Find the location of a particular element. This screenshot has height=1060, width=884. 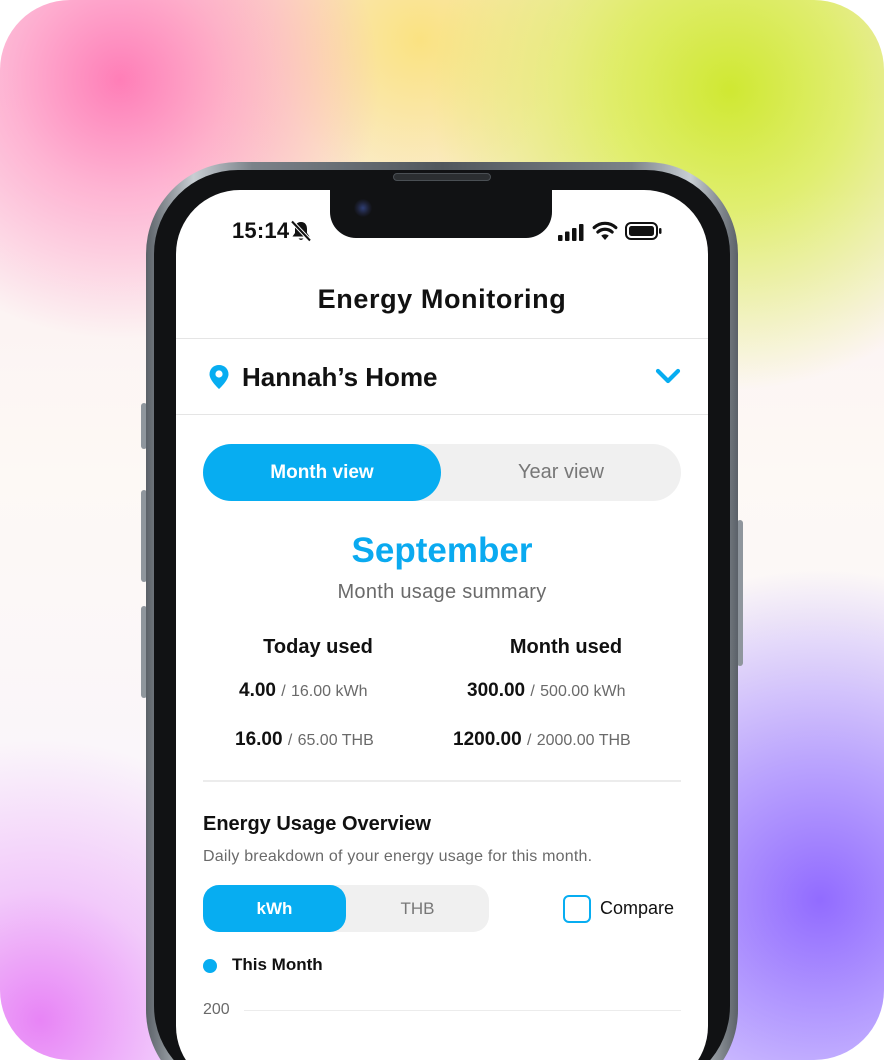

year-view-tab: Year view is located at coordinates (561, 472).